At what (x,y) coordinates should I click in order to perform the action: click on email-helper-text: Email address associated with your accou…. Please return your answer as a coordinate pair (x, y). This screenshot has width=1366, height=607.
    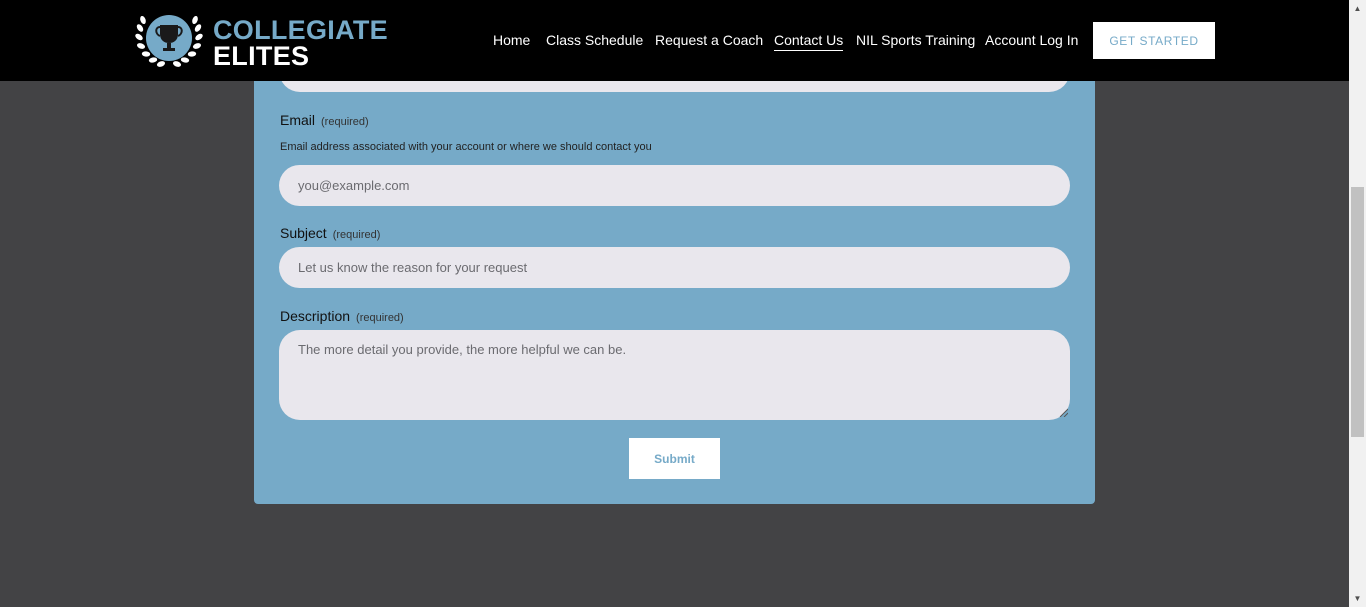
    Looking at the image, I should click on (466, 147).